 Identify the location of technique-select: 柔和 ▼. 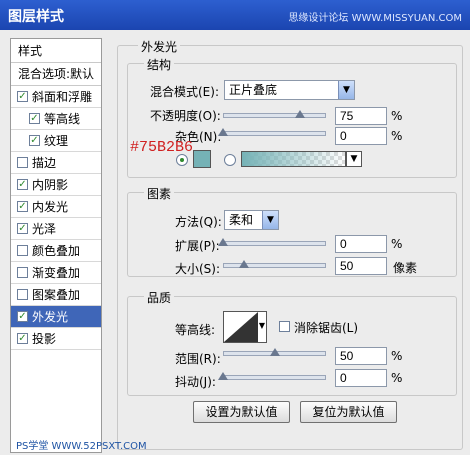
(251, 220).